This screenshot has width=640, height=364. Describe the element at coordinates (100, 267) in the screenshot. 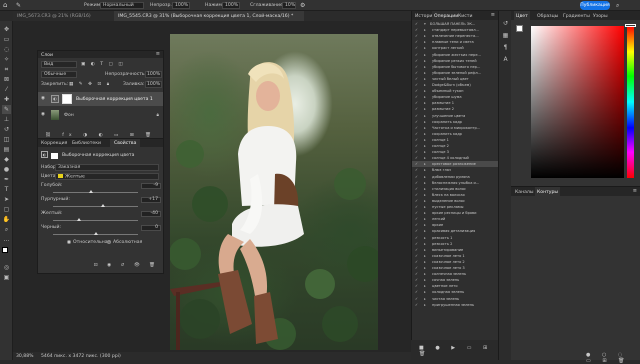

I see `properties-footer-icons: ⊡ ◉ ↺ 👁︎ 🗑︎` at that location.